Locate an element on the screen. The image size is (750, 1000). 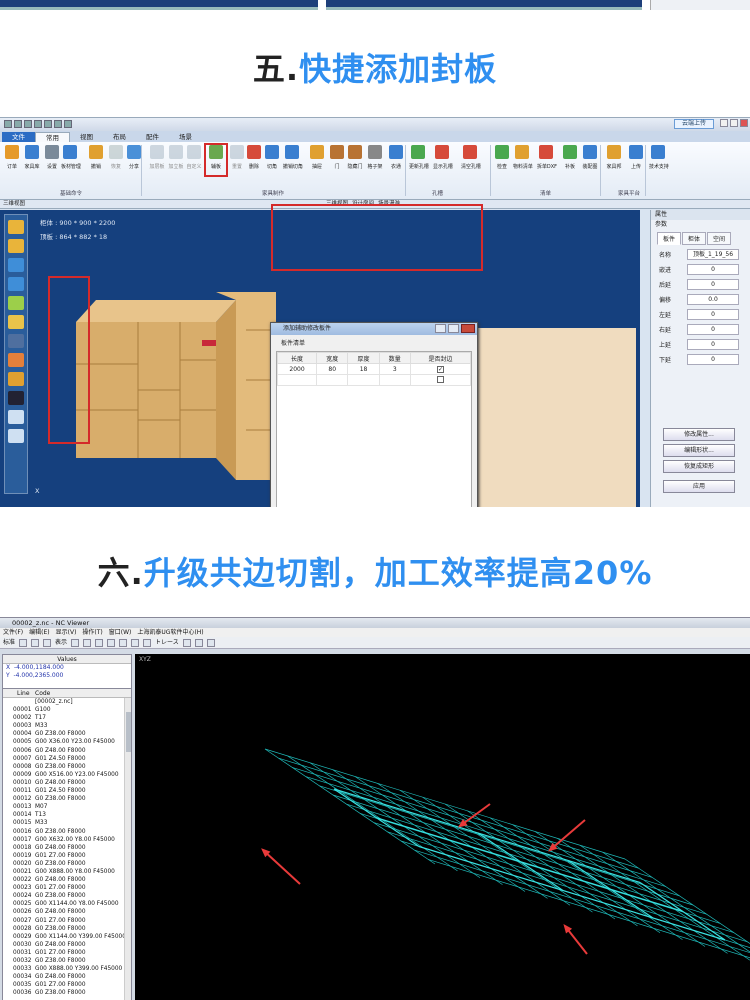
open-icon is located at coordinates (23, 642).